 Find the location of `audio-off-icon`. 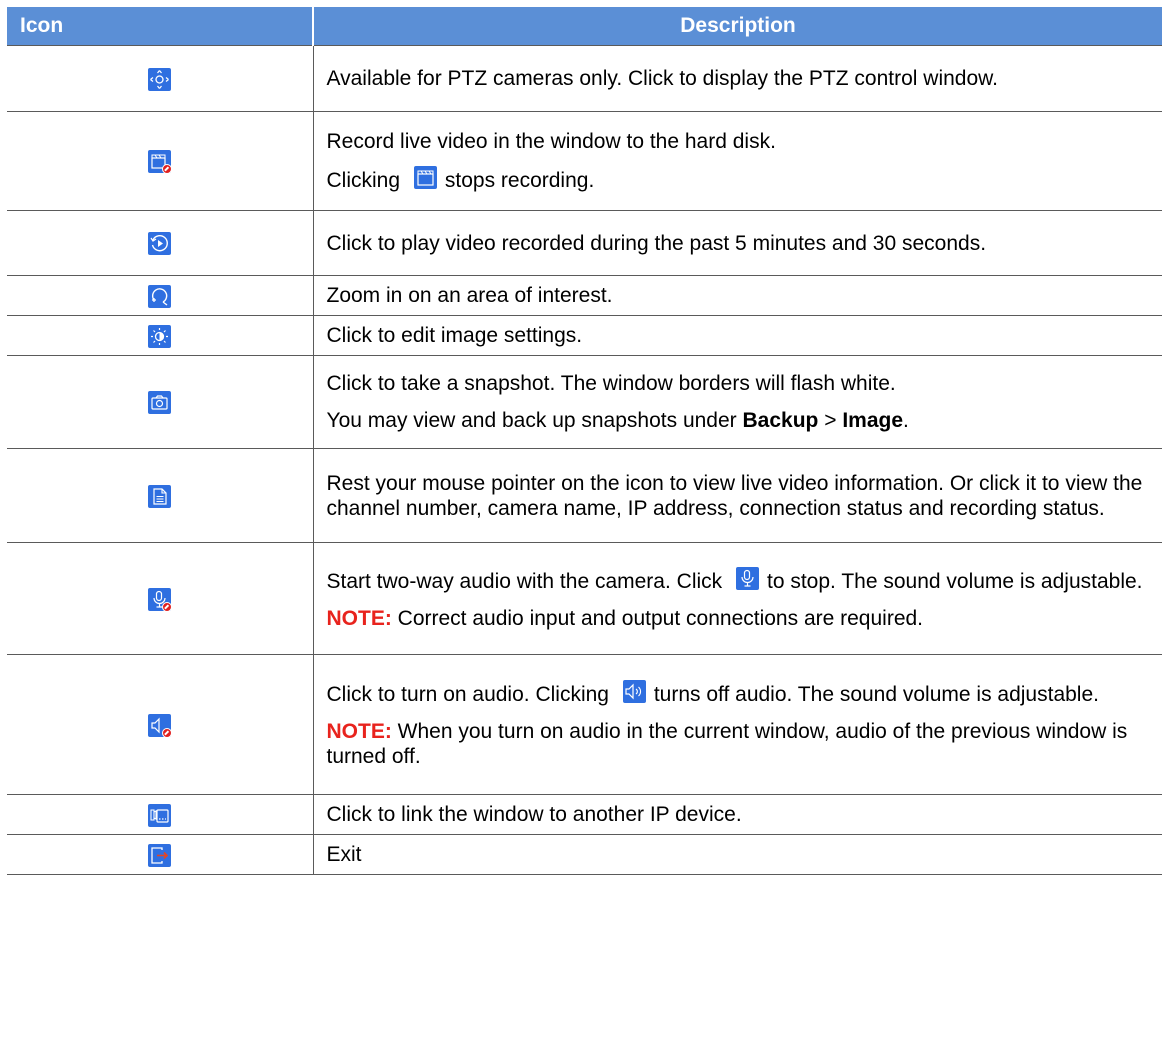

audio-off-icon is located at coordinates (160, 725).